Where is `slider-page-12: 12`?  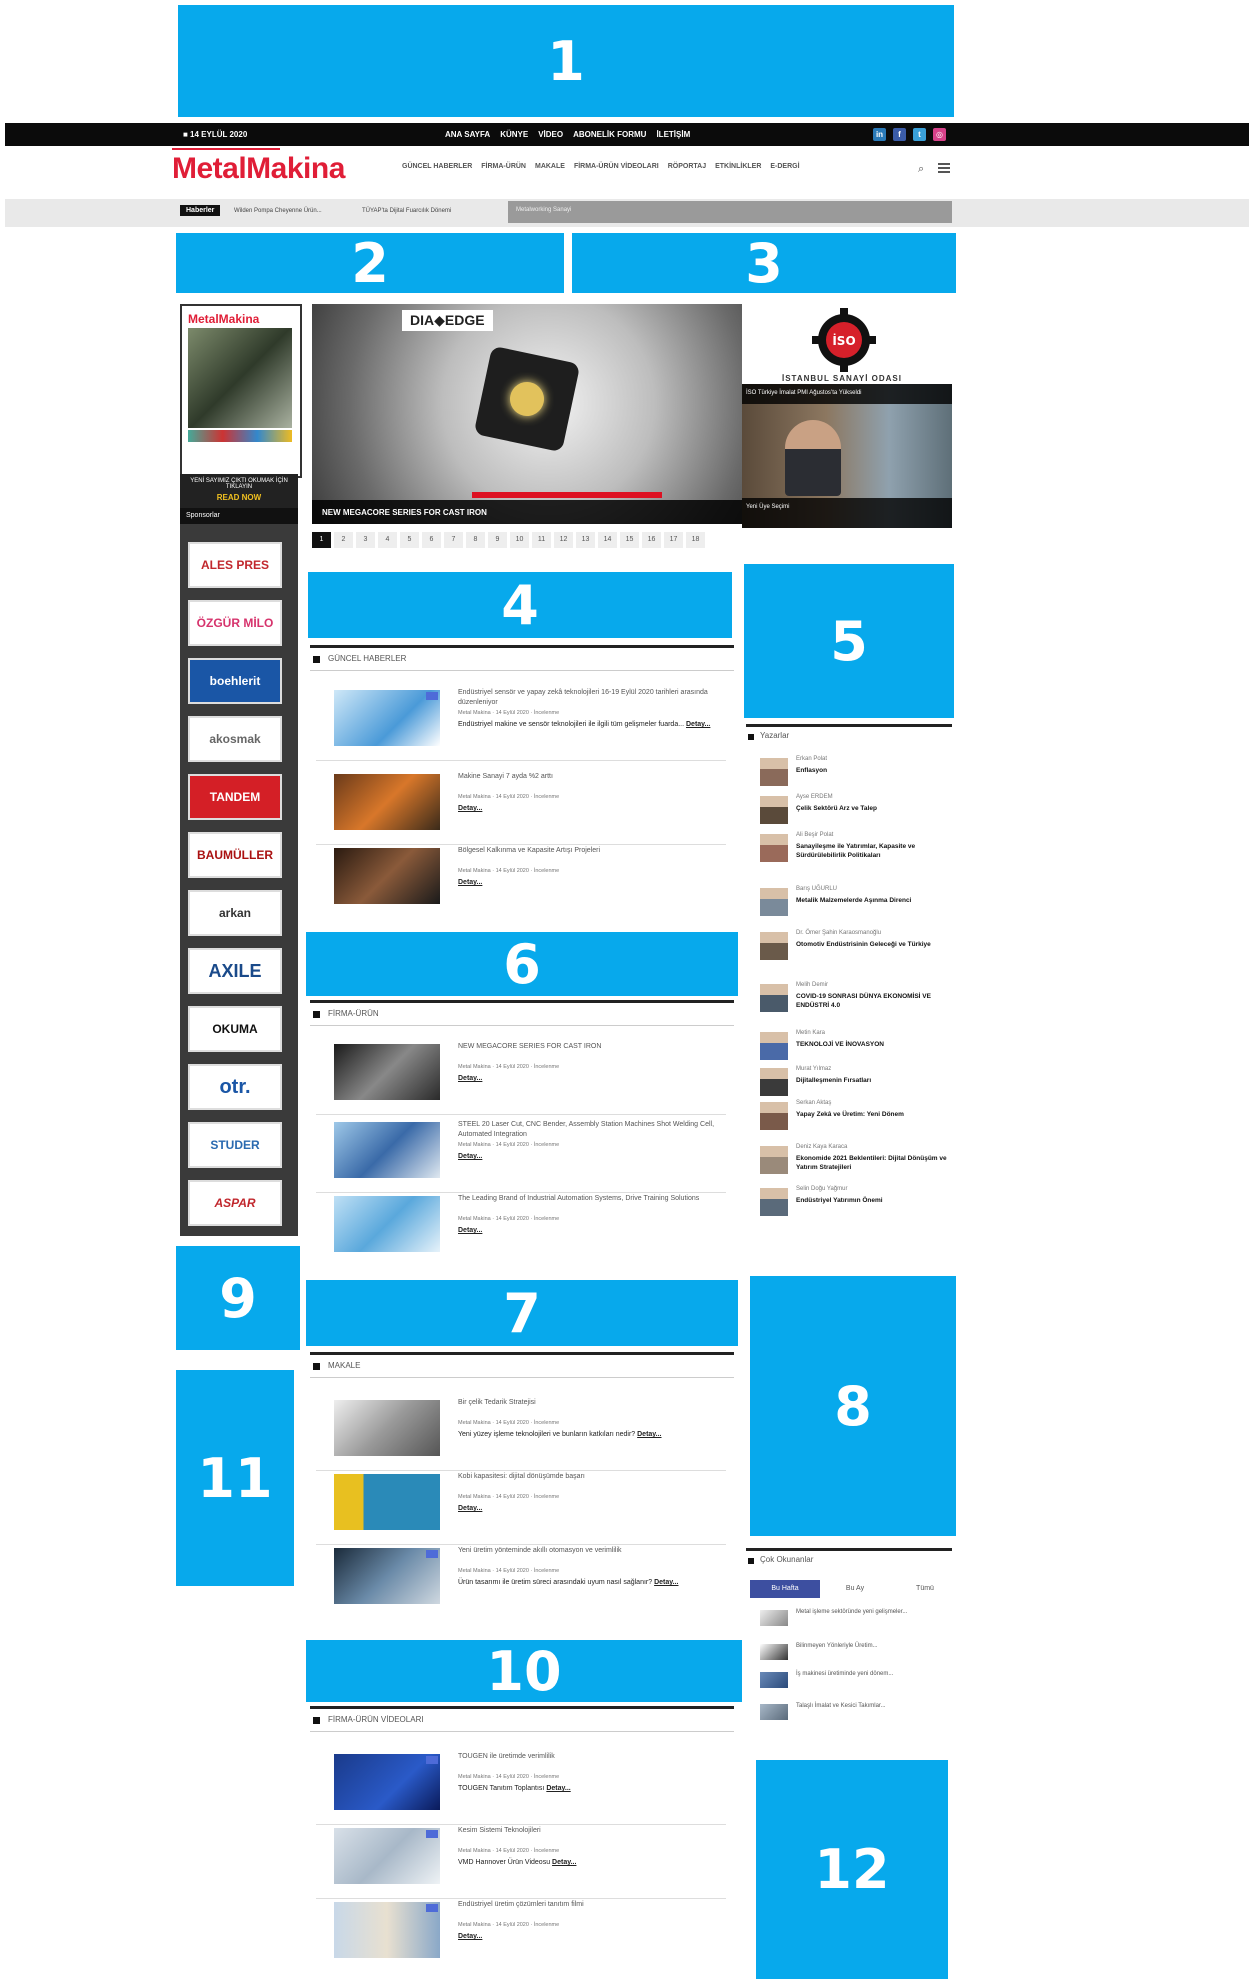
slider-page-12: 12 is located at coordinates (563, 540).